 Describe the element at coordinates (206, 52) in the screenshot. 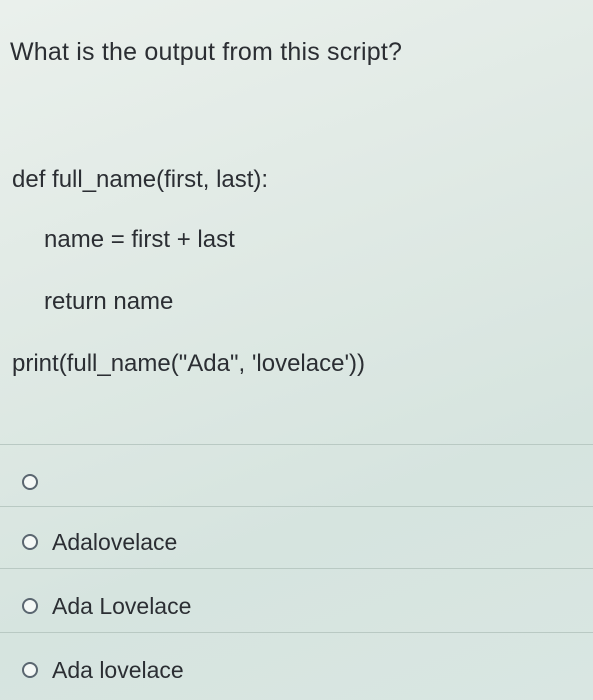

I see `question-text: What is the output from this script?` at that location.